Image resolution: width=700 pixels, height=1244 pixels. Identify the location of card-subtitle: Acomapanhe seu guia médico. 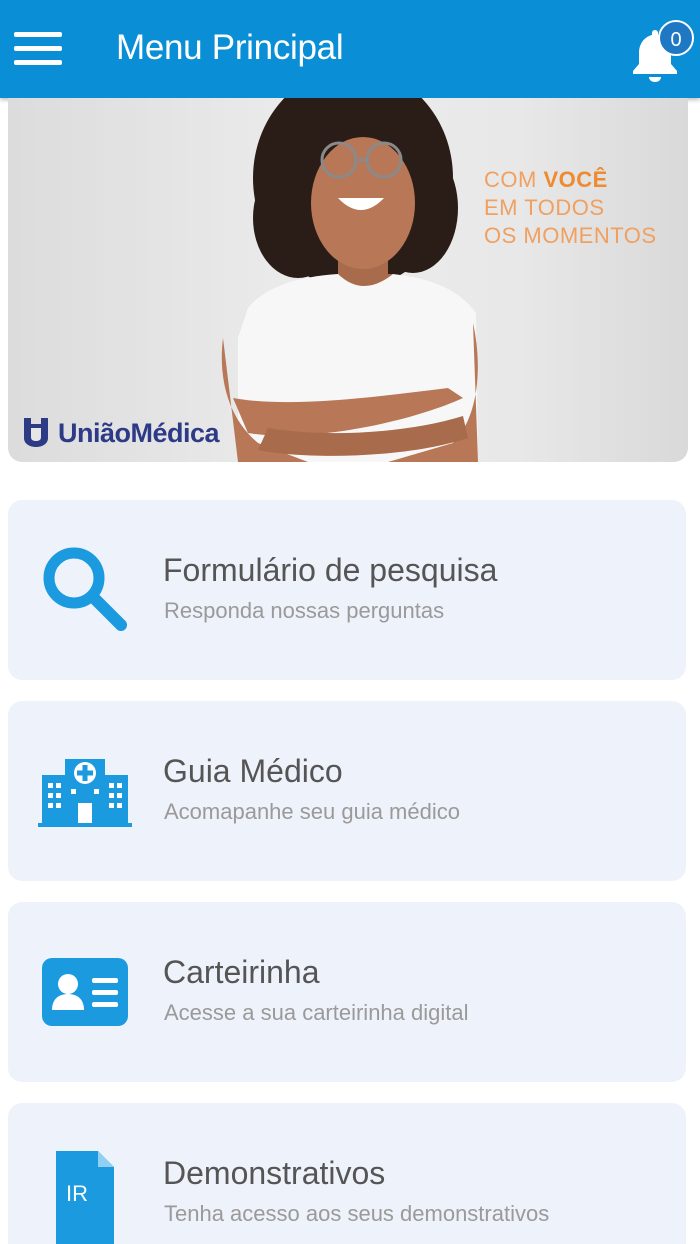
(312, 811).